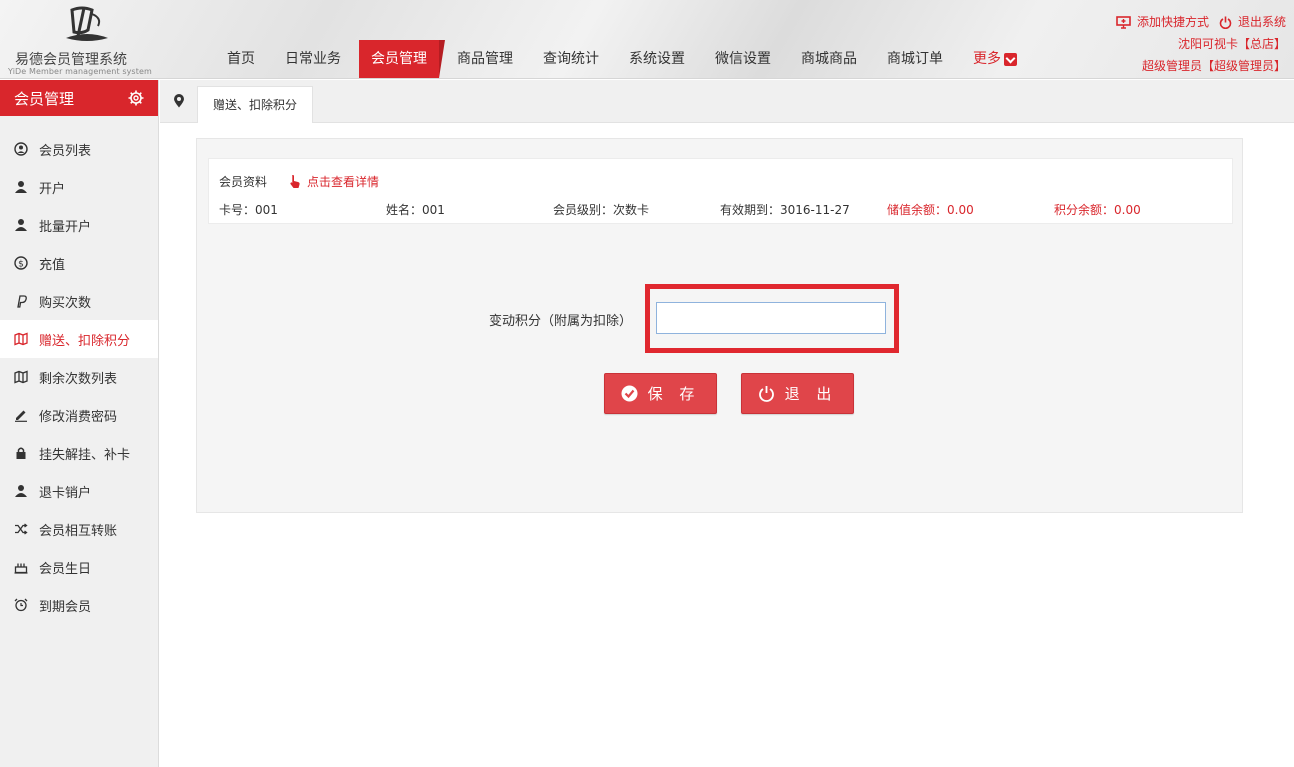 This screenshot has height=767, width=1294. What do you see at coordinates (571, 59) in the screenshot?
I see `nav-query-statistics: 查询统计` at bounding box center [571, 59].